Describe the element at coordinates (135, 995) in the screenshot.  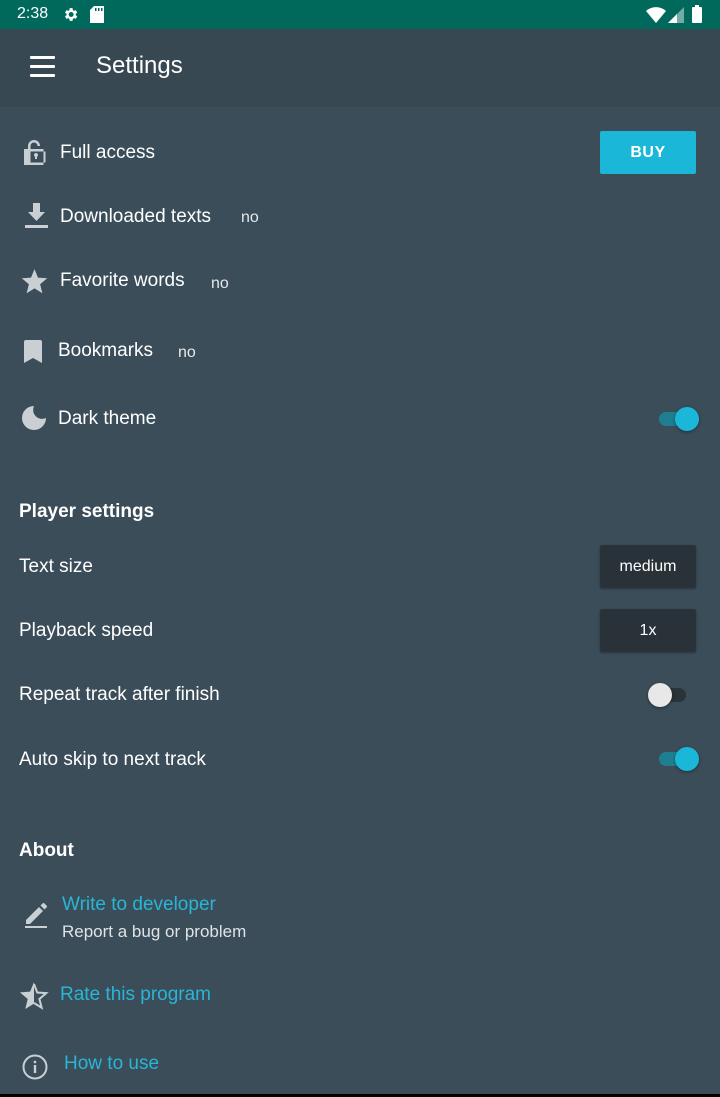
I see `rate-program-link: Rate this program` at that location.